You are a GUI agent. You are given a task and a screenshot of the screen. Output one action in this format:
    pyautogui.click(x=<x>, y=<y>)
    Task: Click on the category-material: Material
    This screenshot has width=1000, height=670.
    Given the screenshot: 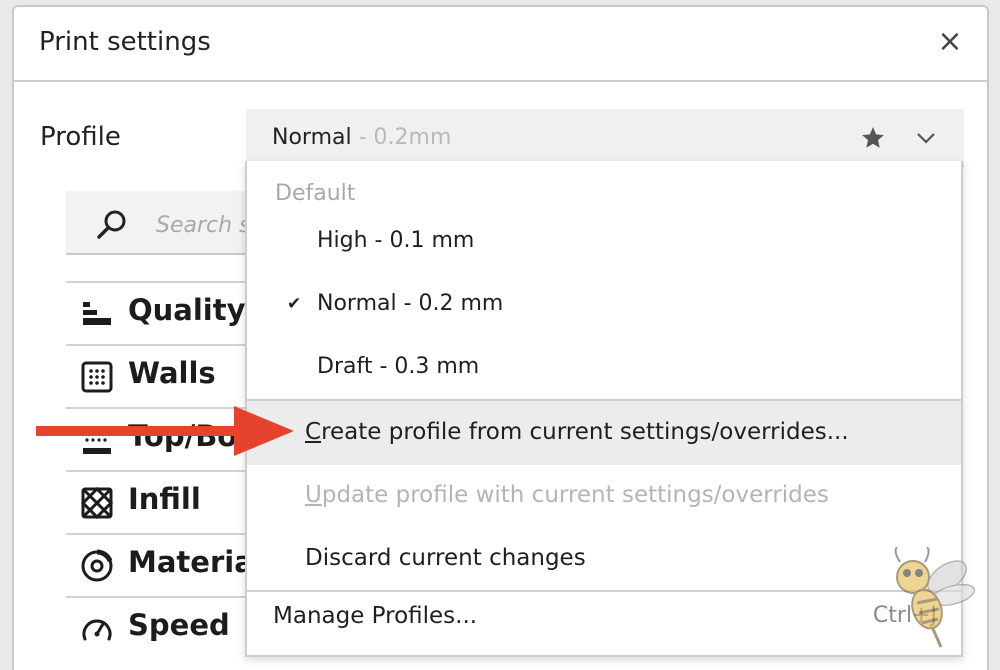 What is the action you would take?
    pyautogui.click(x=166, y=564)
    